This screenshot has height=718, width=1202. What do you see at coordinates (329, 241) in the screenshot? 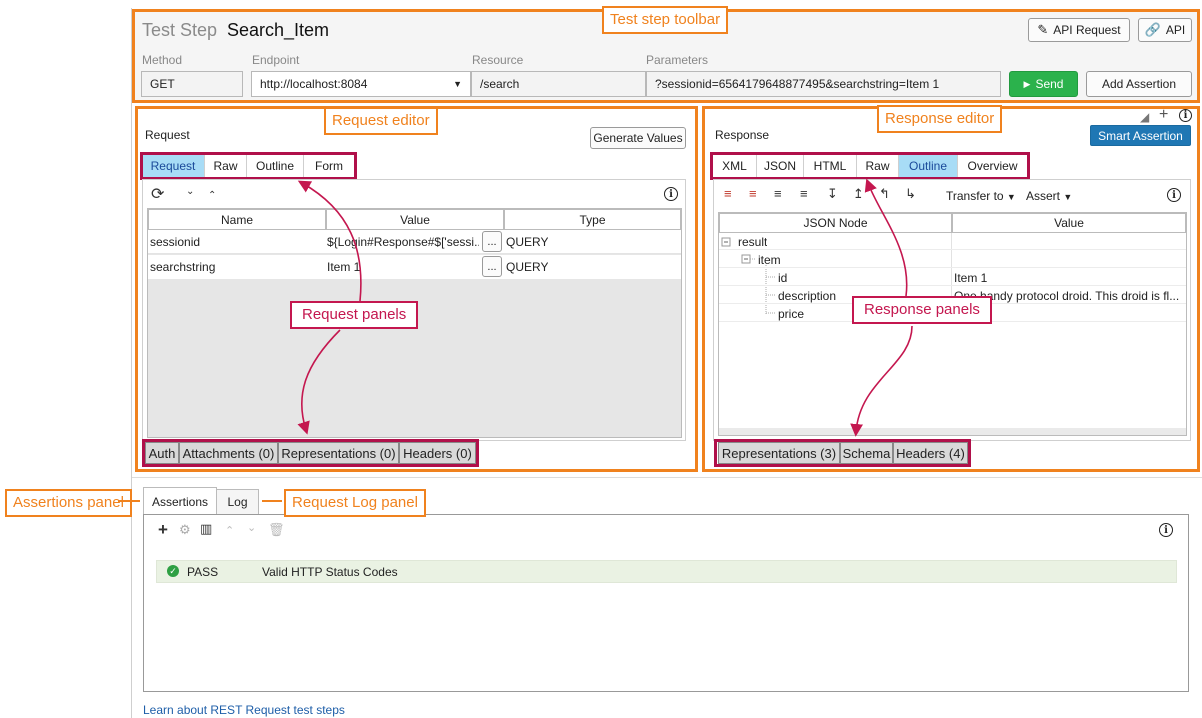
I see `arrow-request-panels-up` at bounding box center [329, 241].